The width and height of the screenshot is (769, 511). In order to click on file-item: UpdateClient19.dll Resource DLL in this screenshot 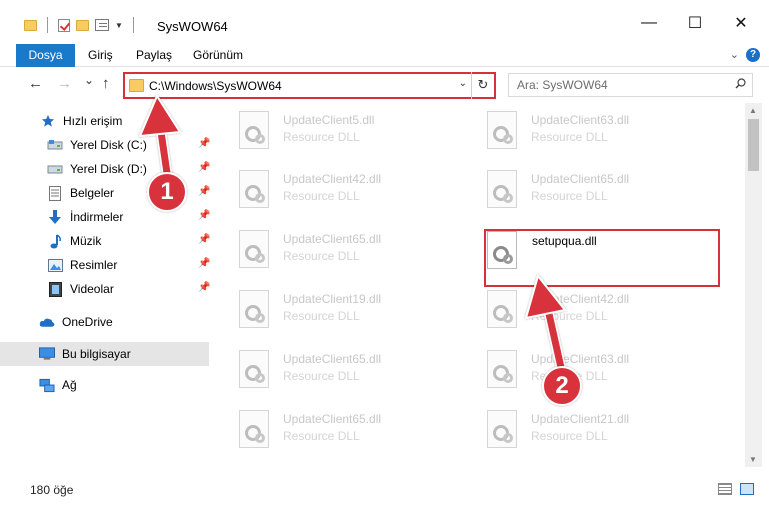, I will do `click(354, 315)`.